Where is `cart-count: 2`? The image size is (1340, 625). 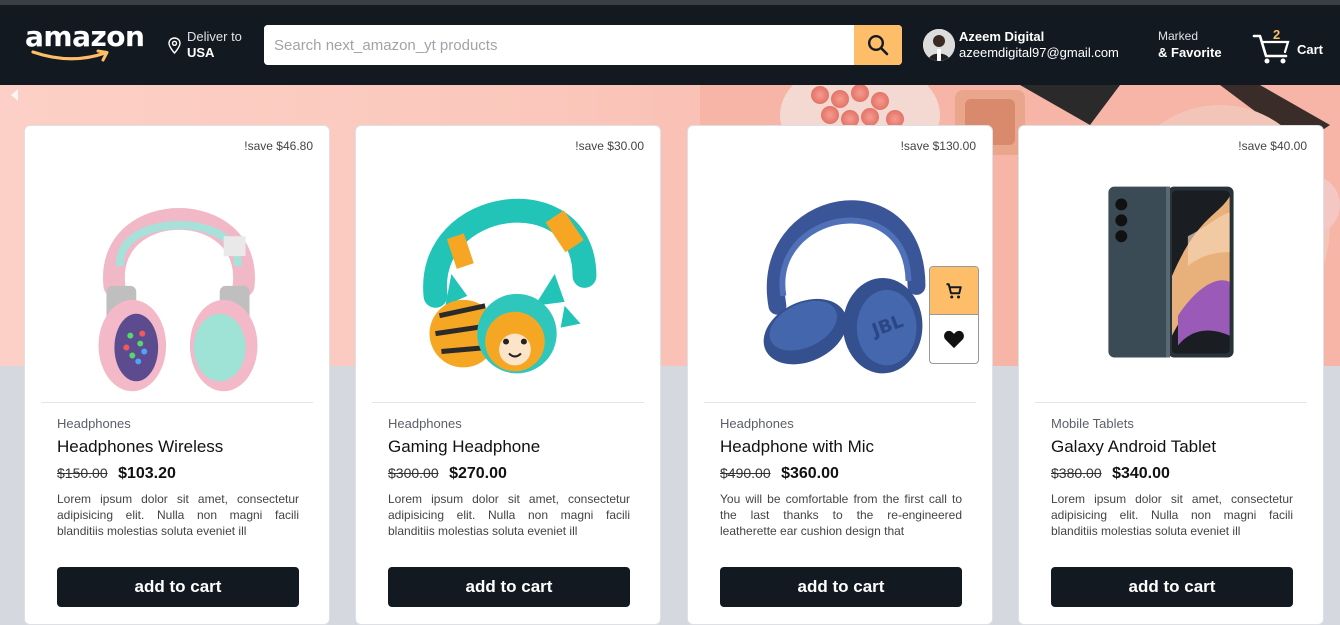
cart-count: 2 is located at coordinates (1277, 34).